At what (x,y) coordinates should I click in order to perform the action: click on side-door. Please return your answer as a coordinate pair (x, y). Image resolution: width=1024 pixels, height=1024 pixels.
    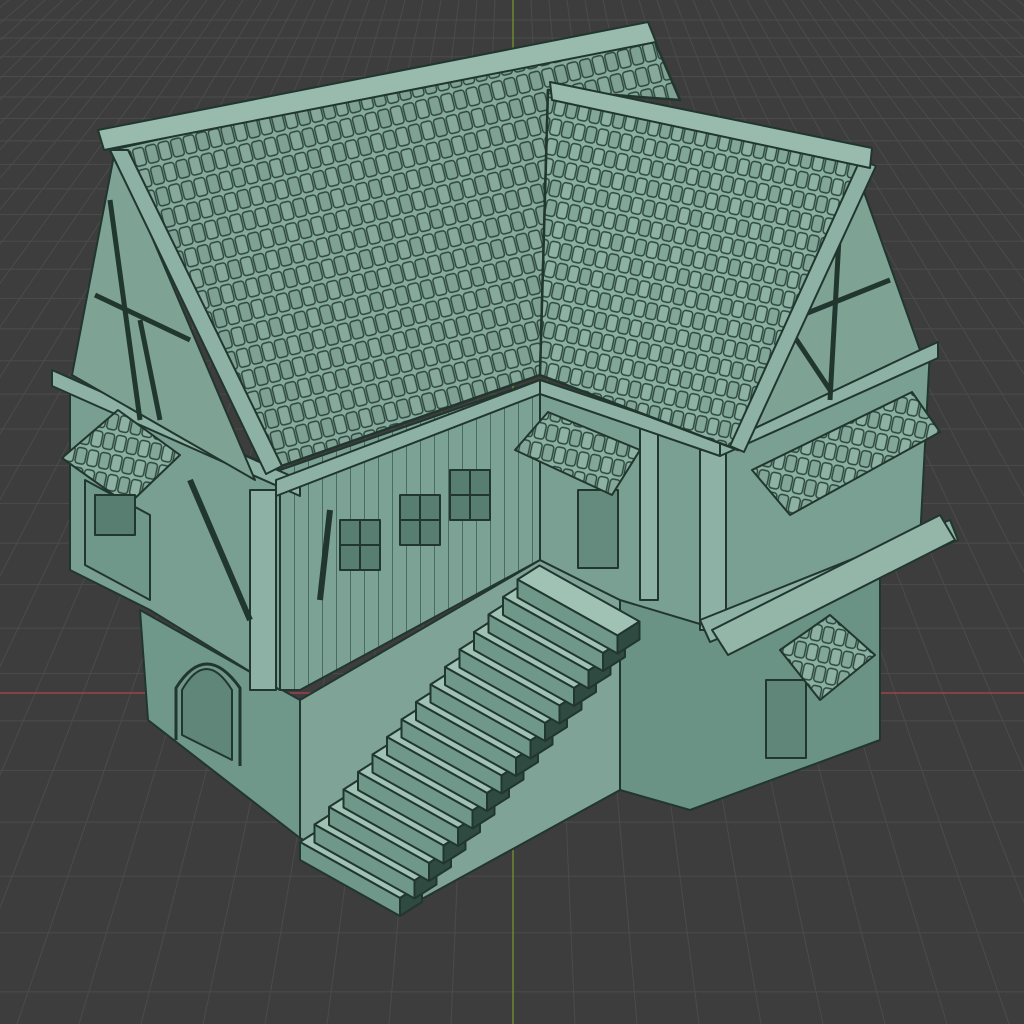
    Looking at the image, I should click on (786, 719).